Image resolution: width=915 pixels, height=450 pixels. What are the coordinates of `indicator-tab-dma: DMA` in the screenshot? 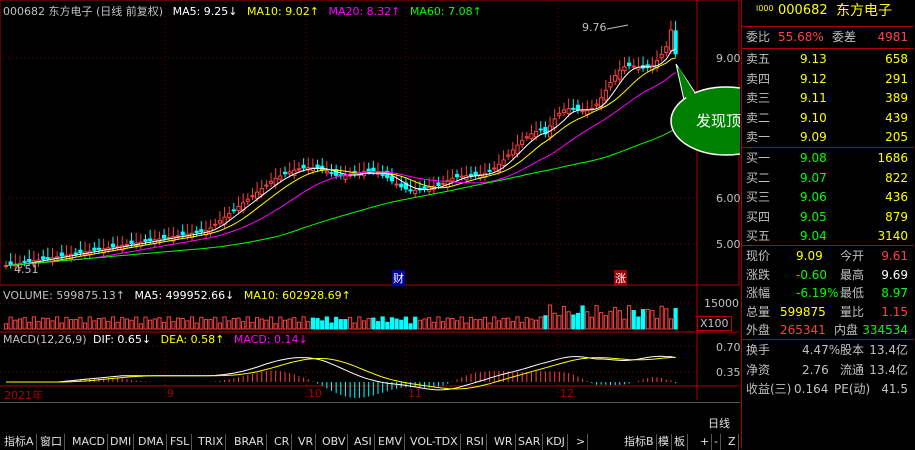 It's located at (151, 442).